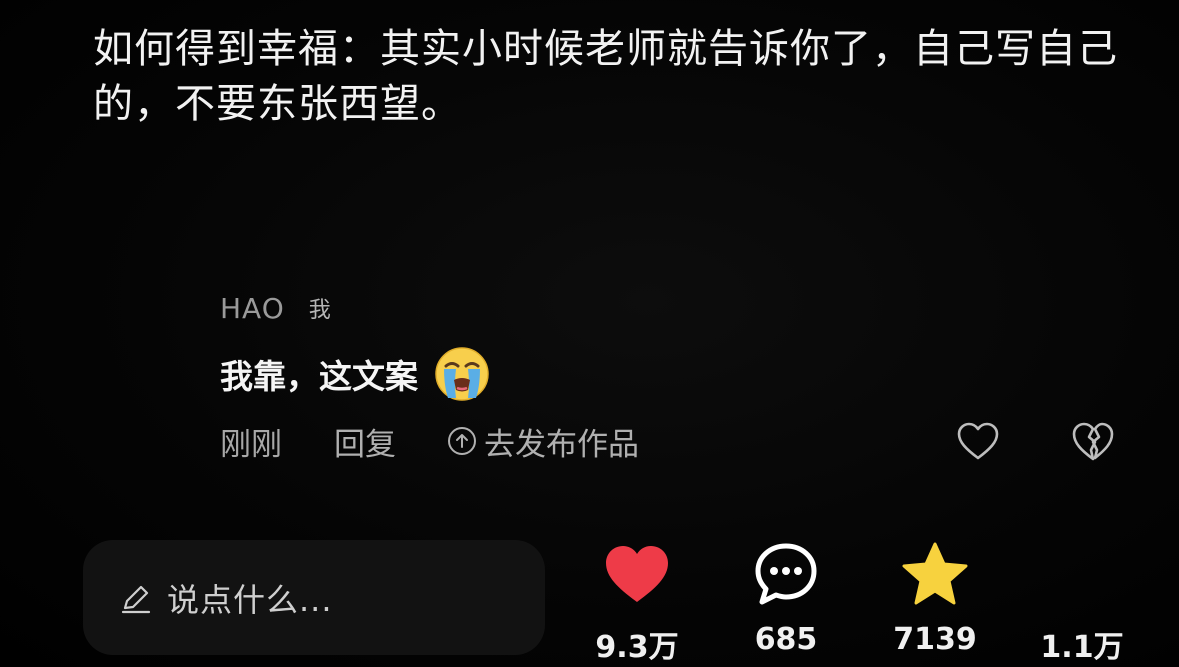  I want to click on share-count: 1.1万, so click(1082, 647).